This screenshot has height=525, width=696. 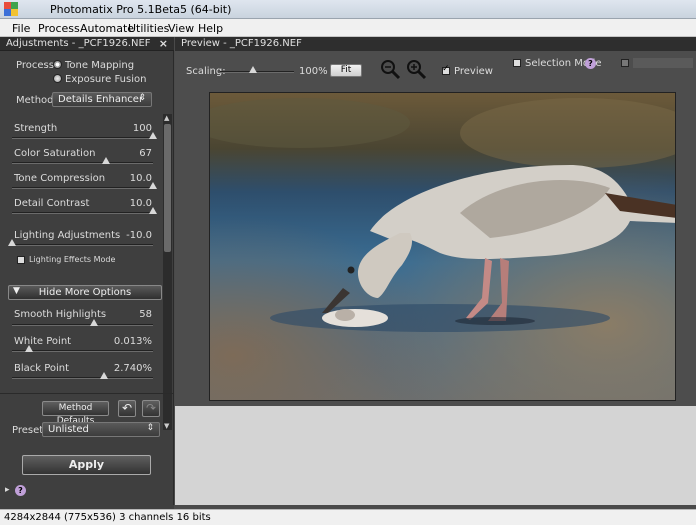 I want to click on lighting-effects-label: Lighting Effects Mode, so click(x=72, y=259).